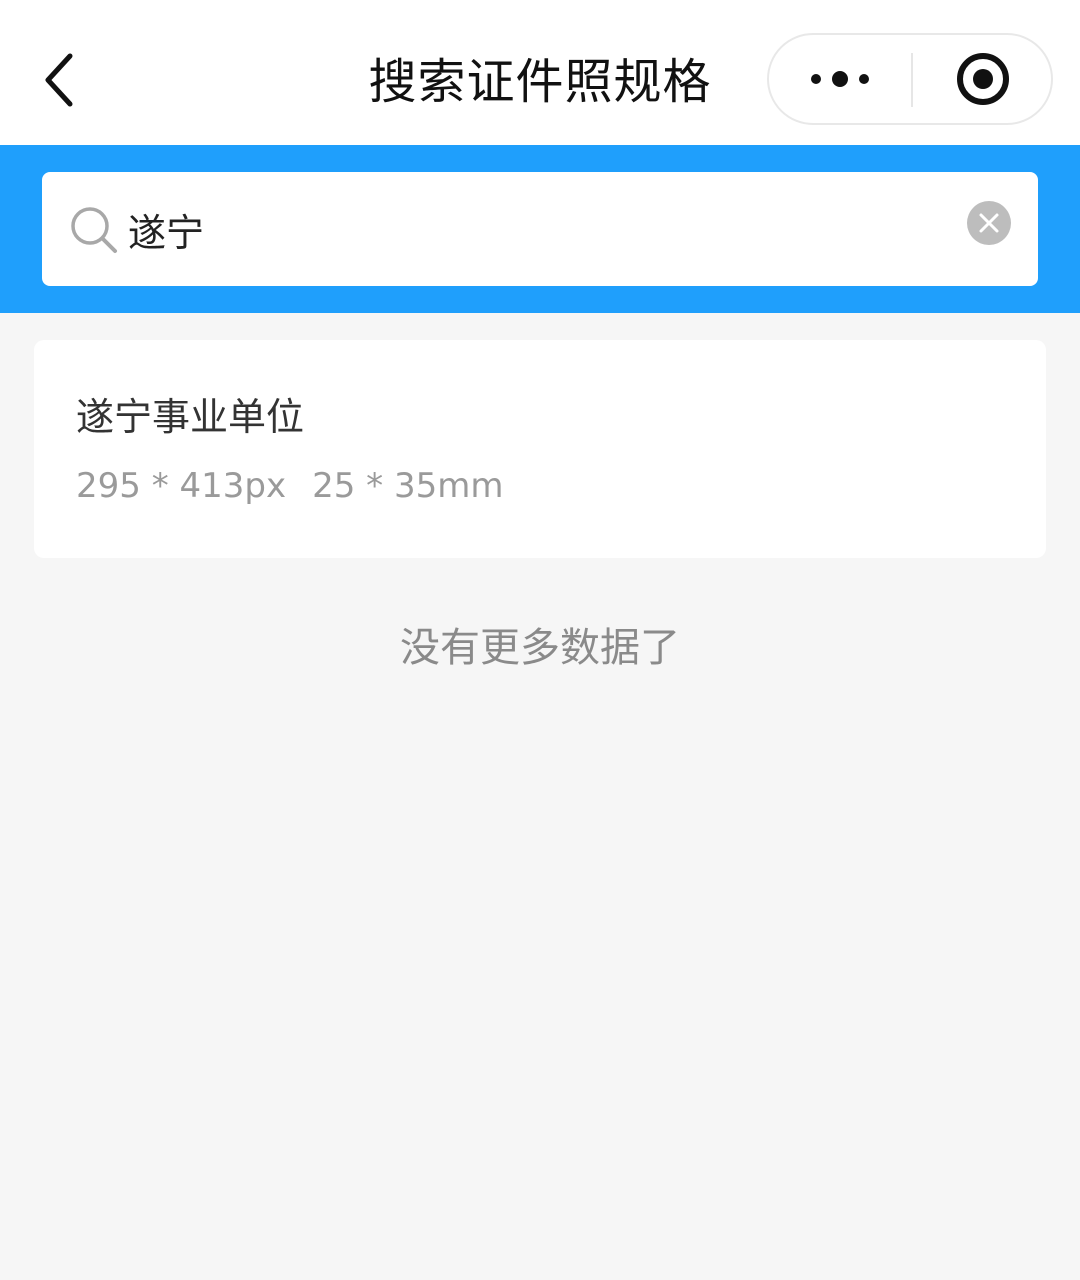  I want to click on result-title: 遂宁事业单位, so click(190, 417).